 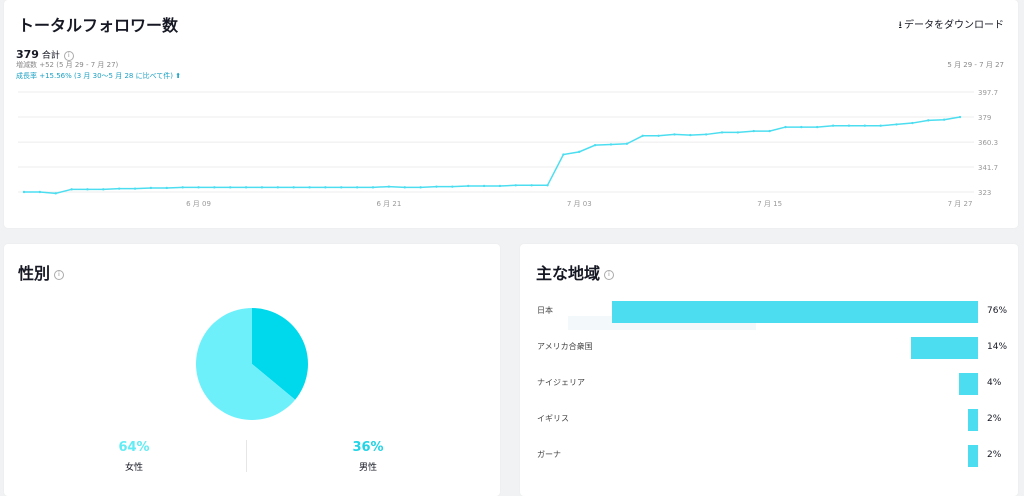 I want to click on region-label: イギリス, so click(x=553, y=418).